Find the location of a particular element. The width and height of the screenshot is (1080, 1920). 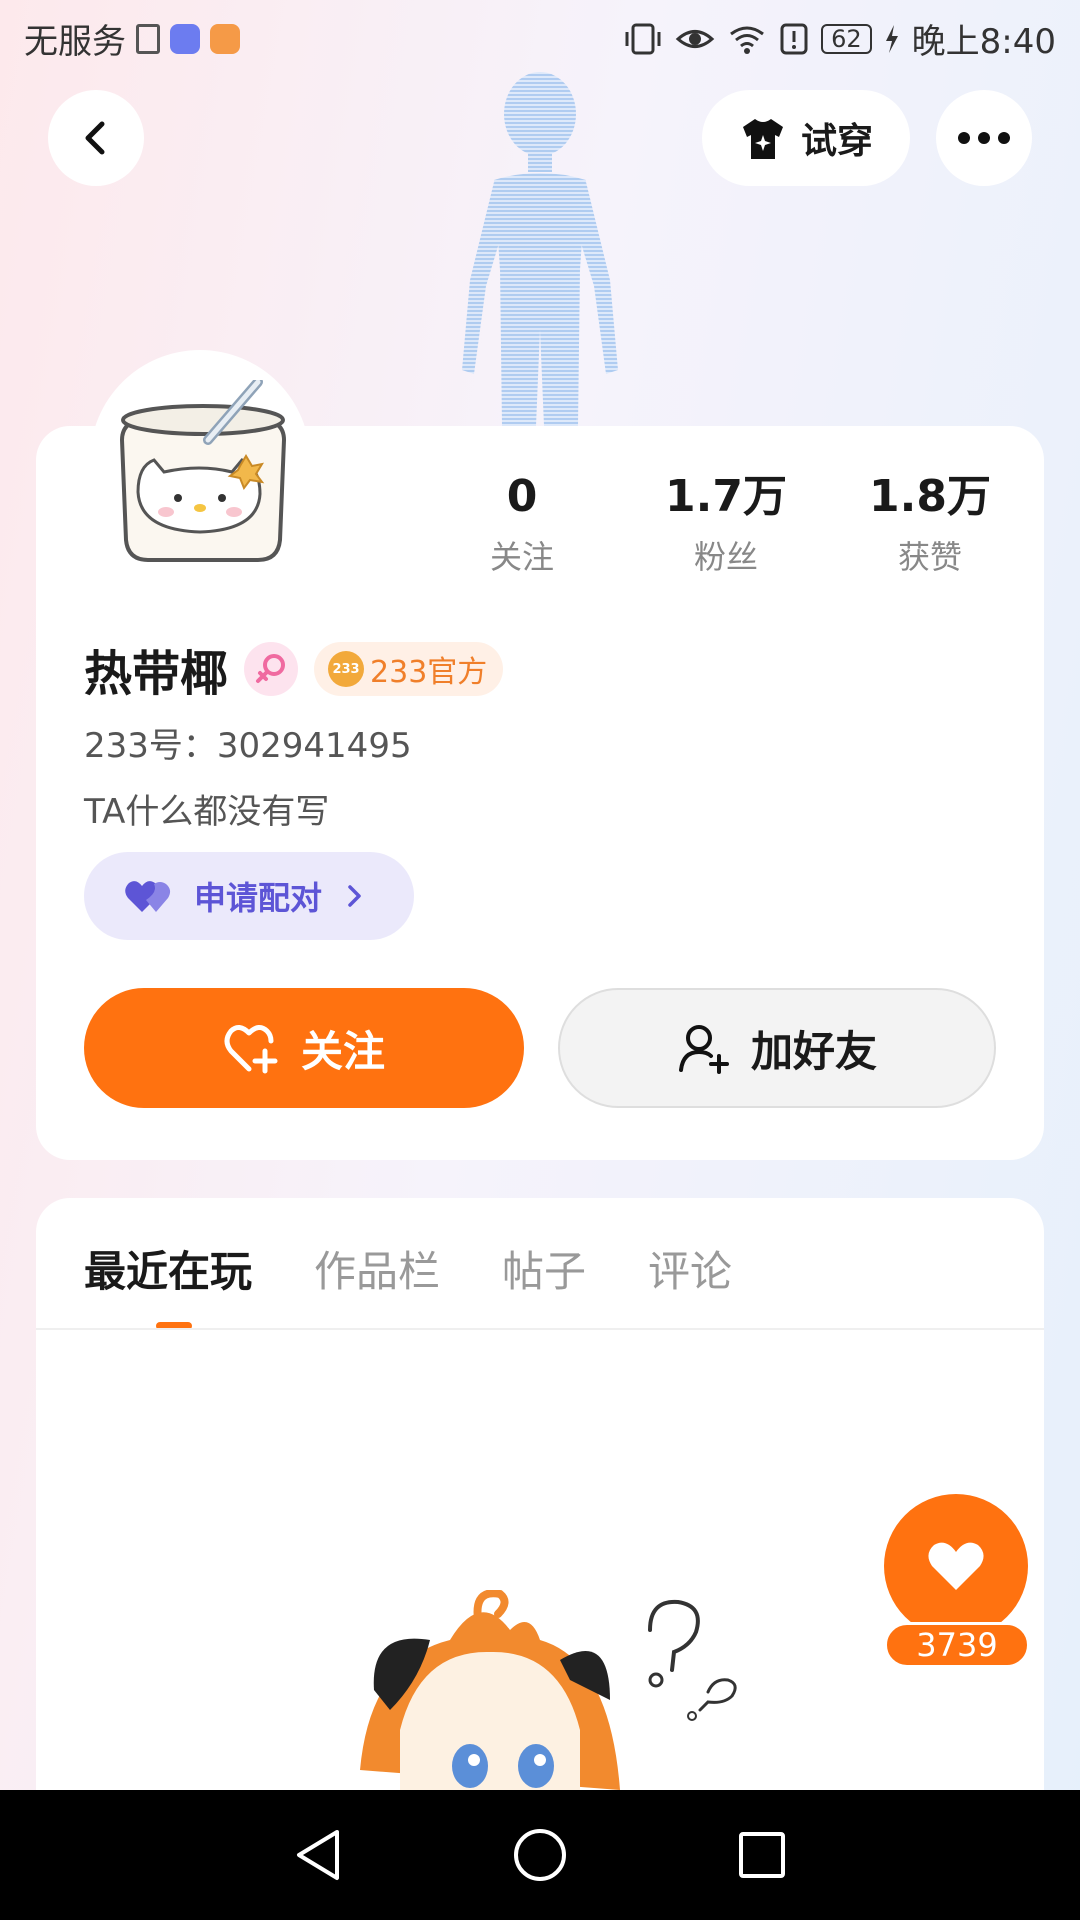

music-app-icon is located at coordinates (185, 38).